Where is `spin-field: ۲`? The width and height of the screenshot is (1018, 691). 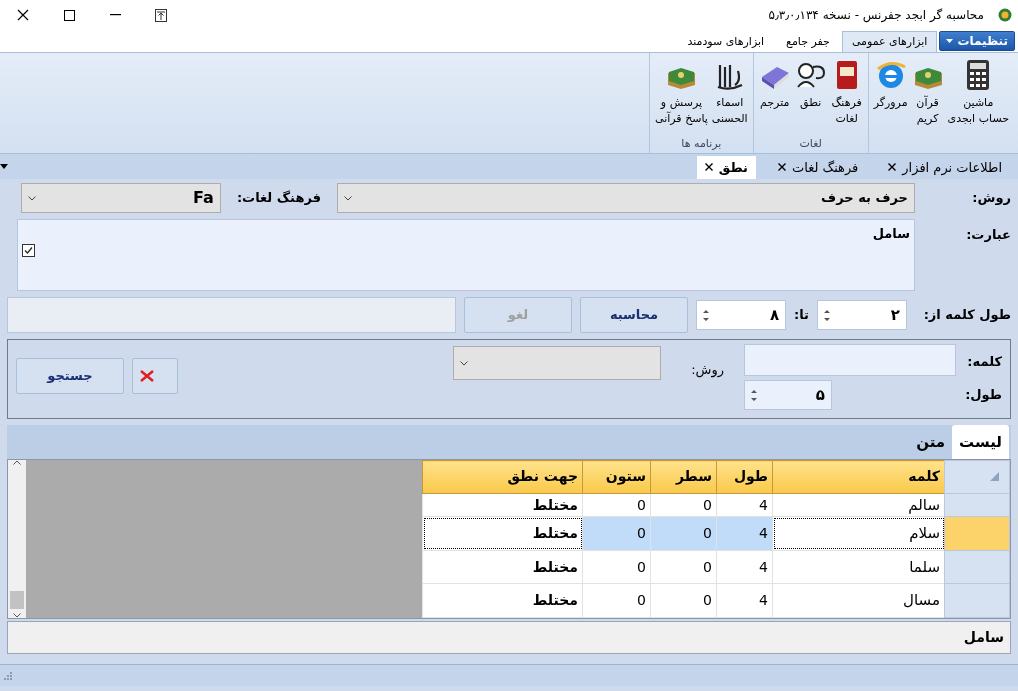
spin-field: ۲ is located at coordinates (862, 315).